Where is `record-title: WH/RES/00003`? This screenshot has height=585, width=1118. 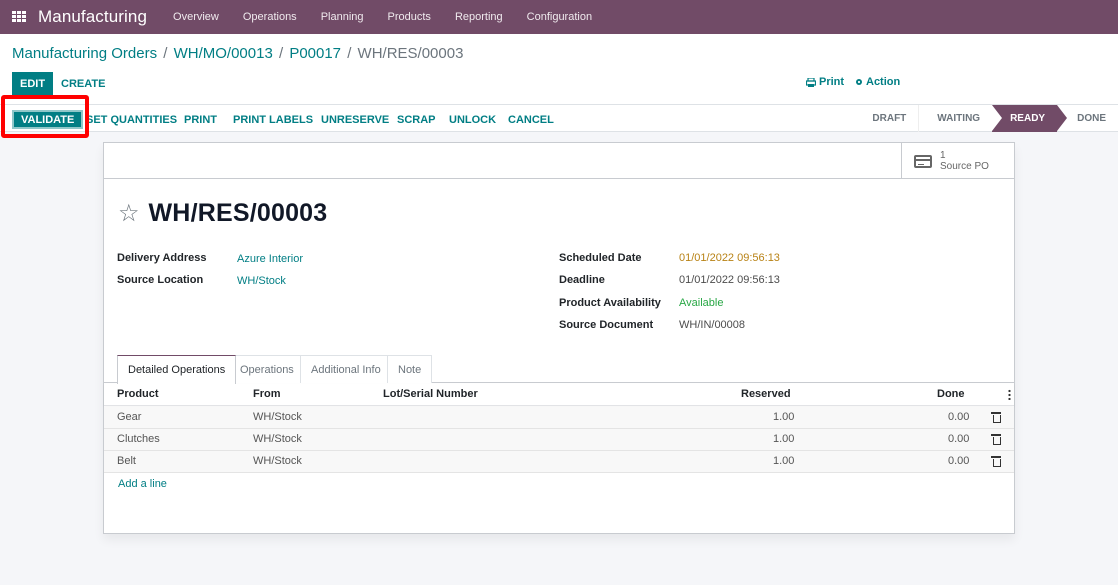
record-title: WH/RES/00003 is located at coordinates (238, 213).